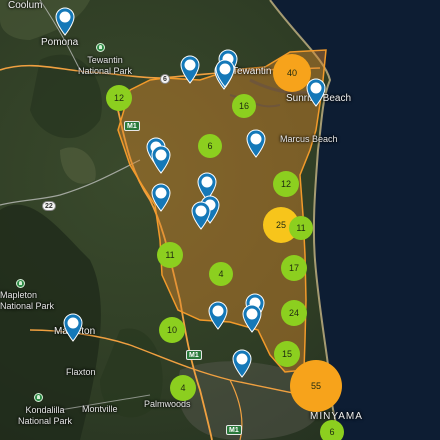 This screenshot has height=440, width=440. What do you see at coordinates (244, 106) in the screenshot?
I see `cluster-marker: 16` at bounding box center [244, 106].